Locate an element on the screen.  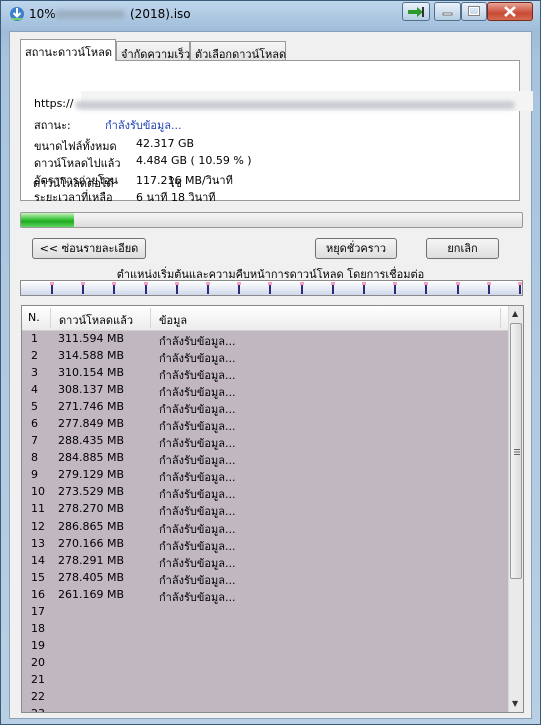
row-downloaded: 278.405 MB is located at coordinates (91, 577).